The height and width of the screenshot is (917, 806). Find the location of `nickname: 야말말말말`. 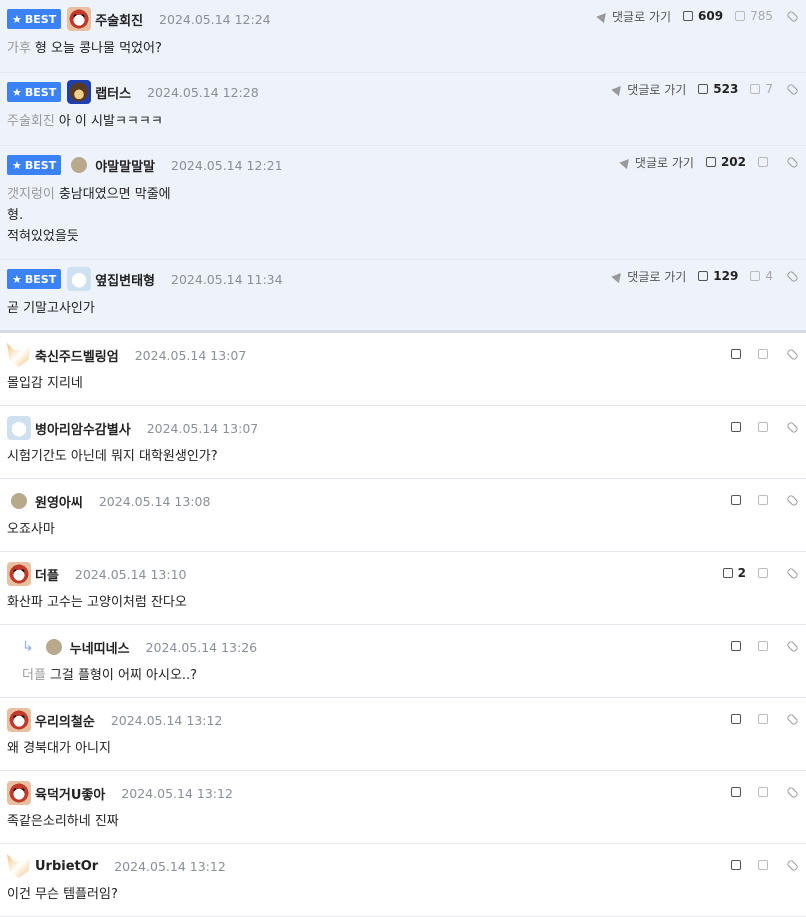

nickname: 야말말말말 is located at coordinates (125, 165).